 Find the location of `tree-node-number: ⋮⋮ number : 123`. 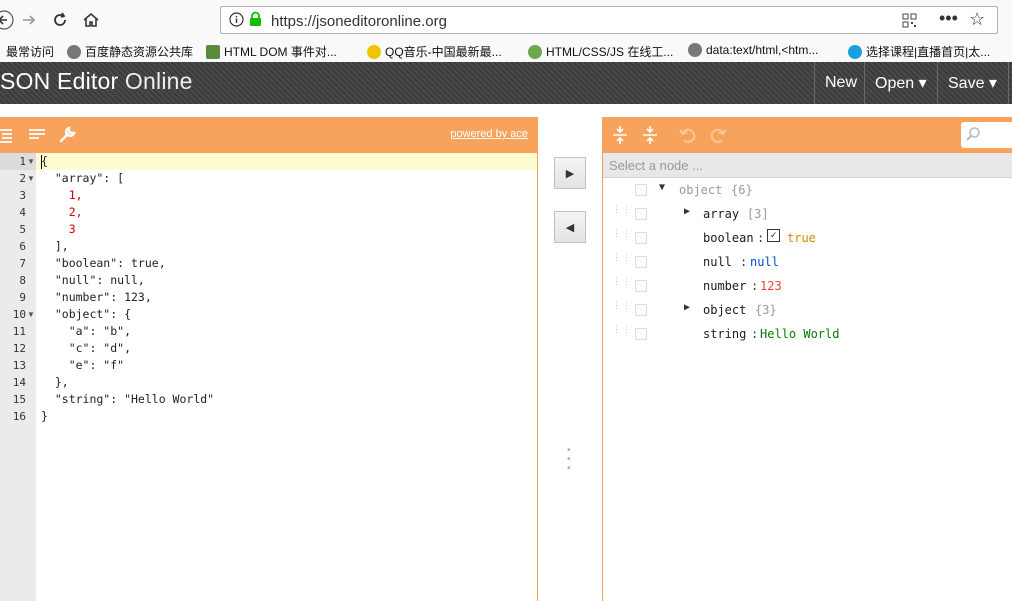

tree-node-number: ⋮⋮ number : 123 is located at coordinates (807, 286).